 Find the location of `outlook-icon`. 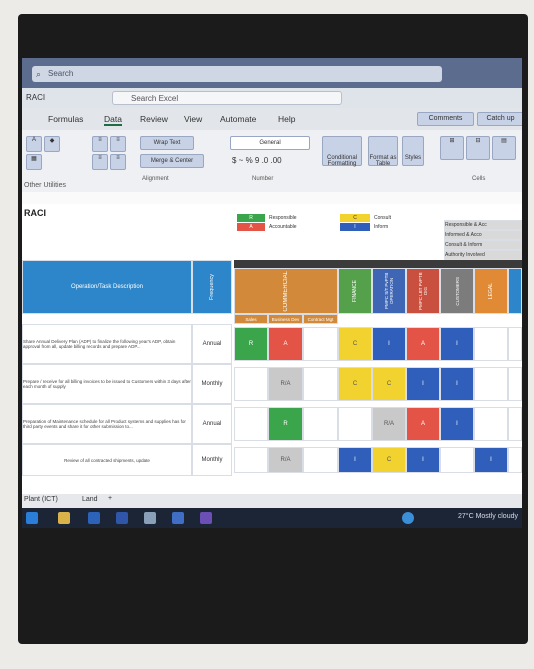

outlook-icon is located at coordinates (94, 518).